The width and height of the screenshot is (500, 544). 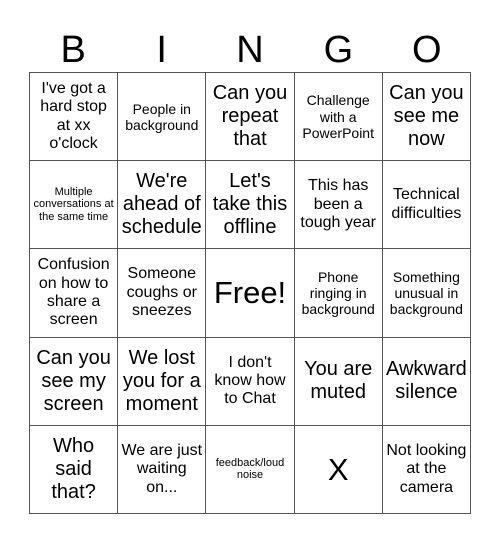 I want to click on bingo-header: B I N G O, so click(x=250, y=50).